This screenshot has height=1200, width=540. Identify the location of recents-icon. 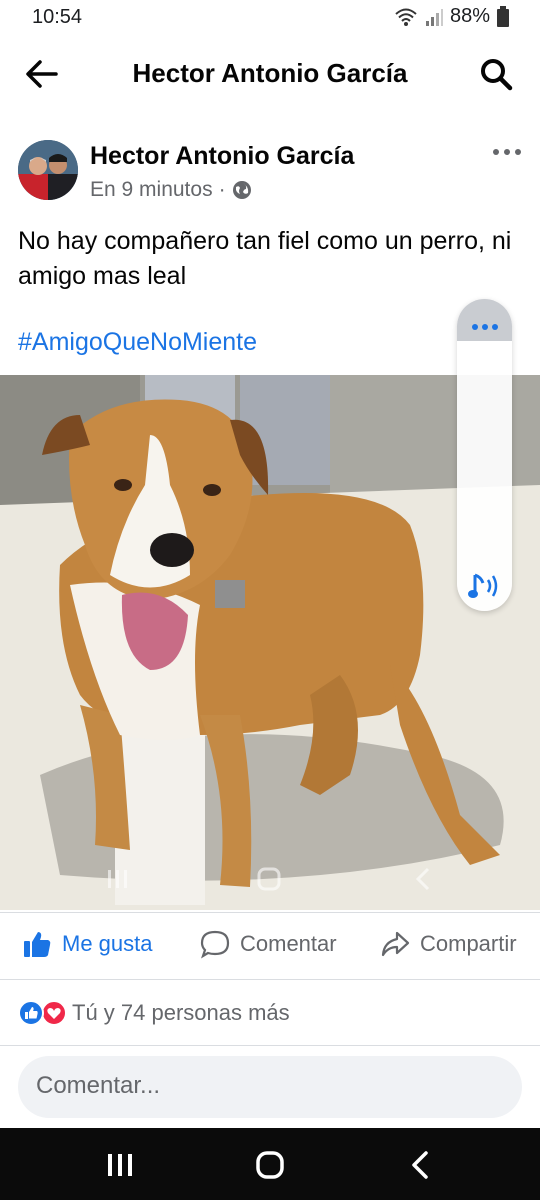
(120, 1165).